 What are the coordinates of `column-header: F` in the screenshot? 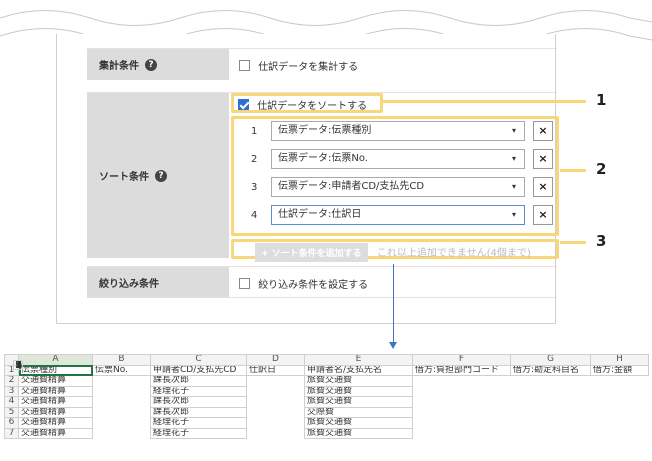 It's located at (461, 360).